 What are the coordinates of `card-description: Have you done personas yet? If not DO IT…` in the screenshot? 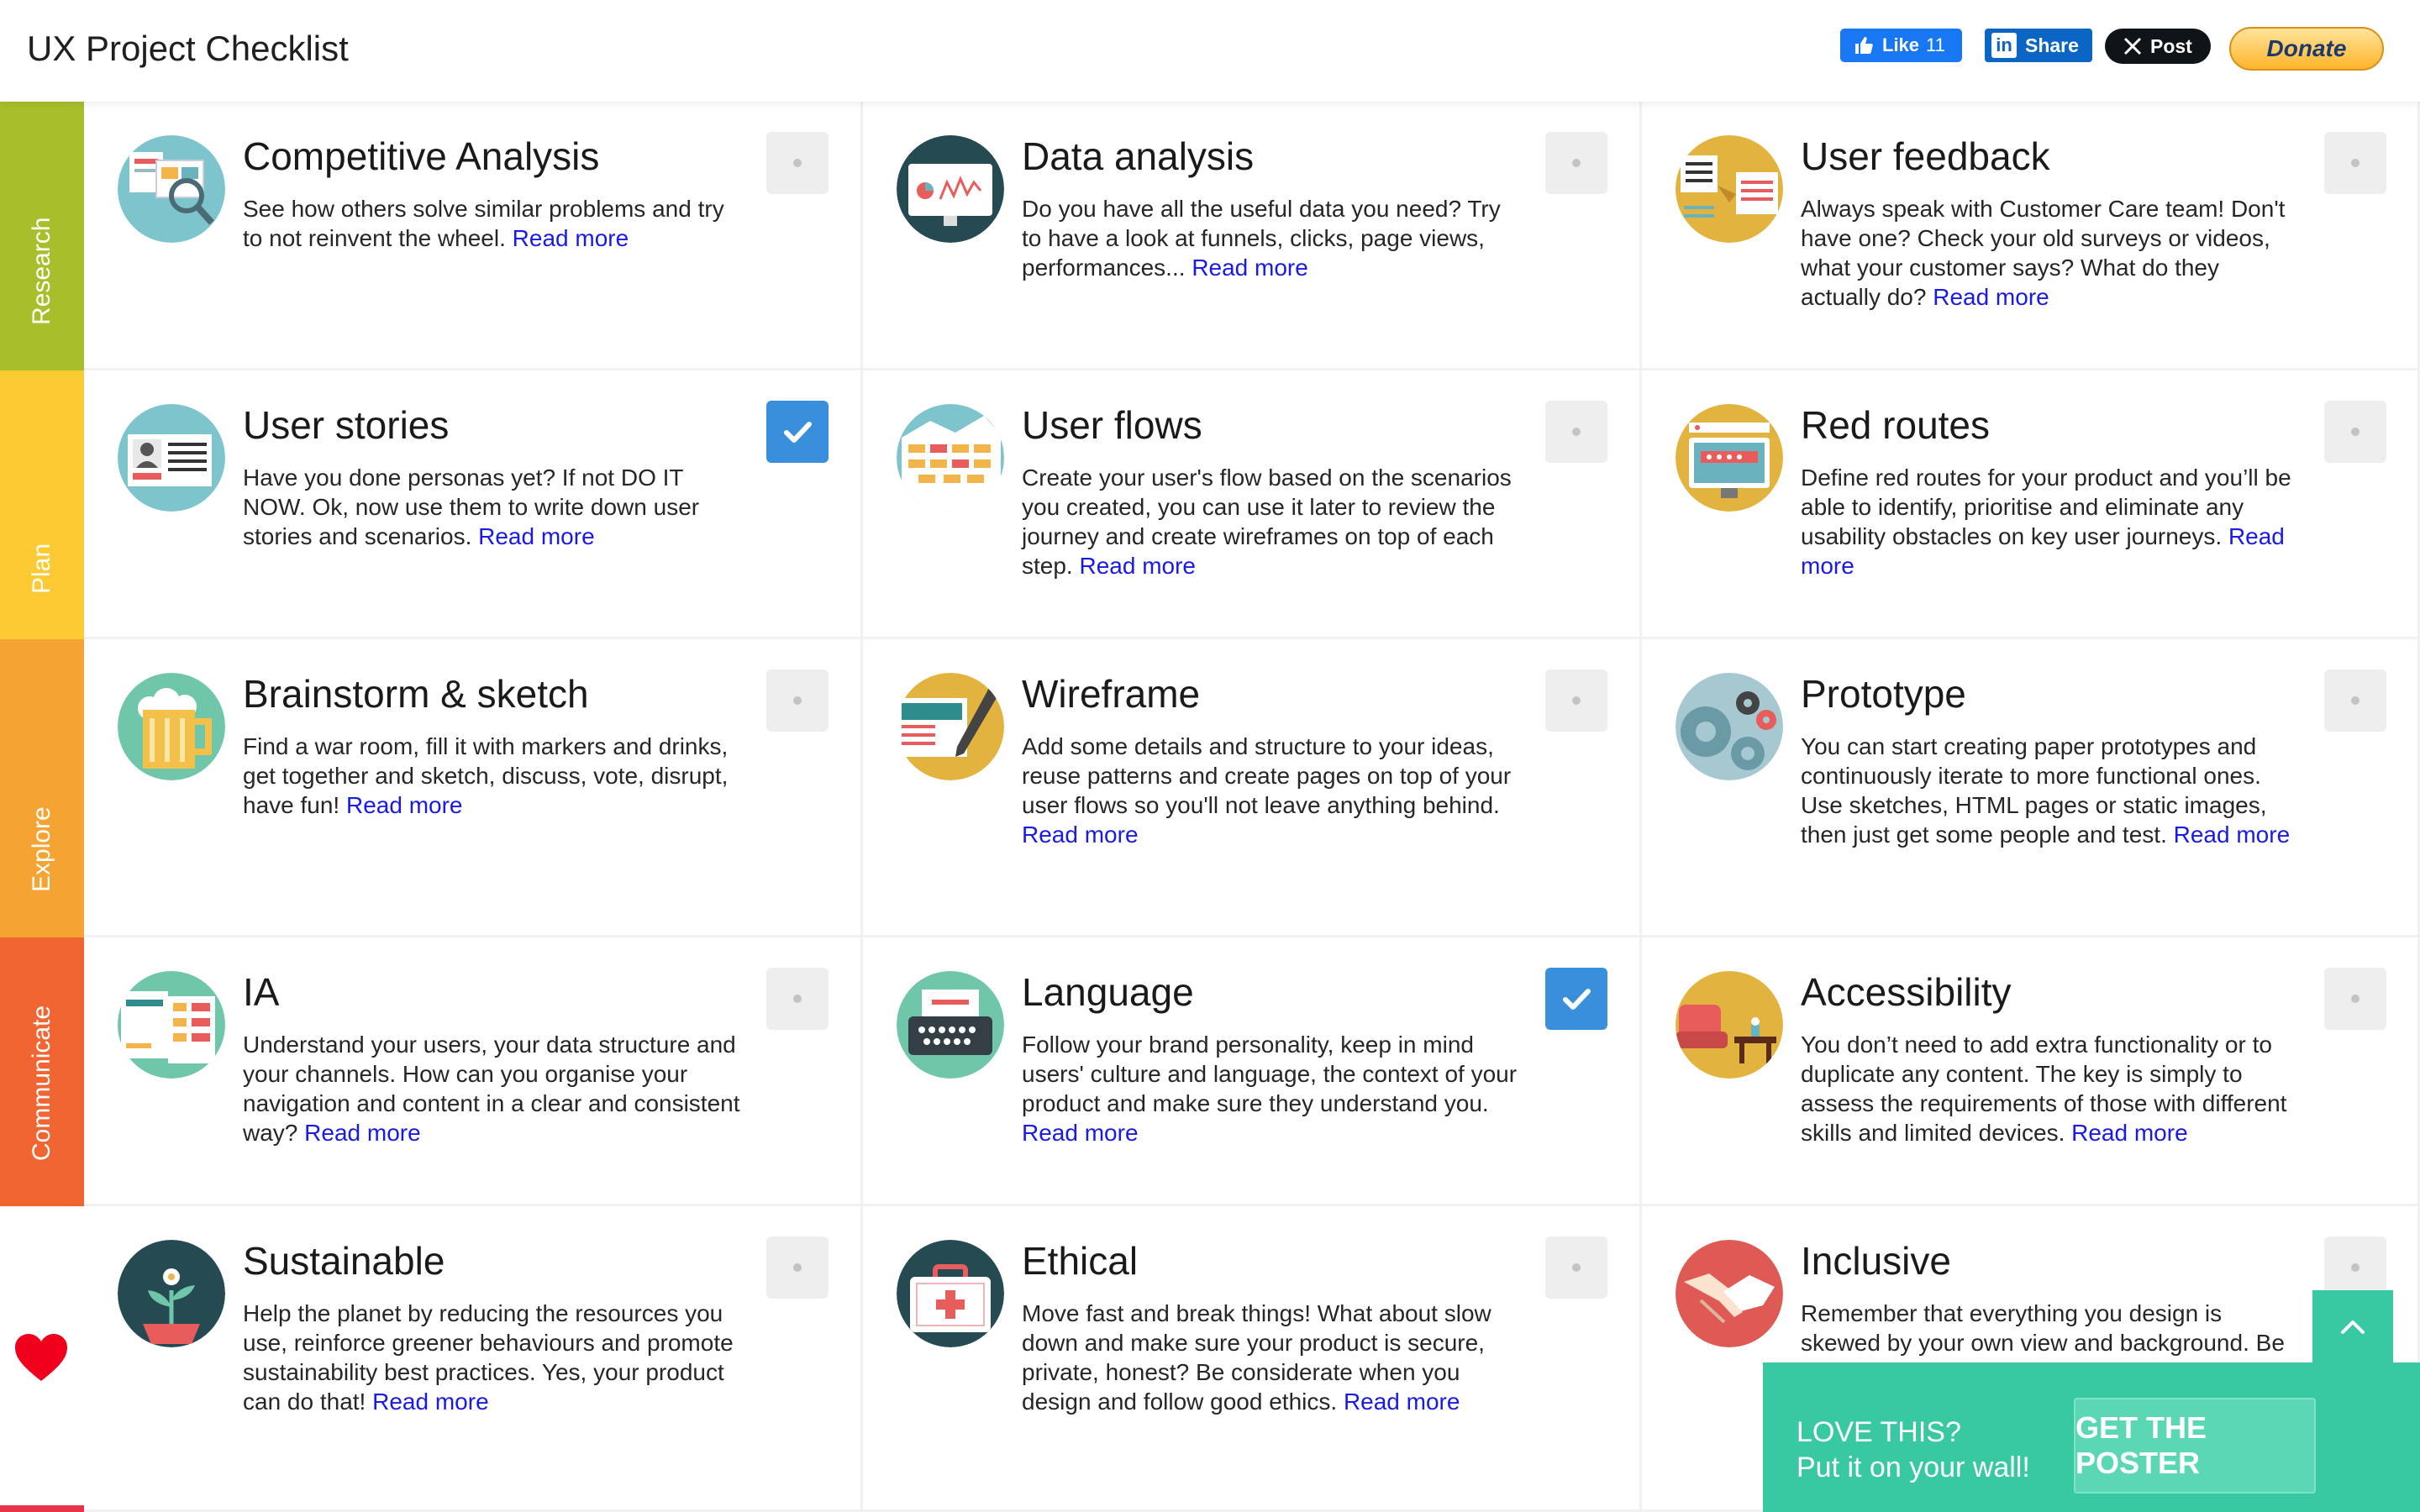 It's located at (471, 507).